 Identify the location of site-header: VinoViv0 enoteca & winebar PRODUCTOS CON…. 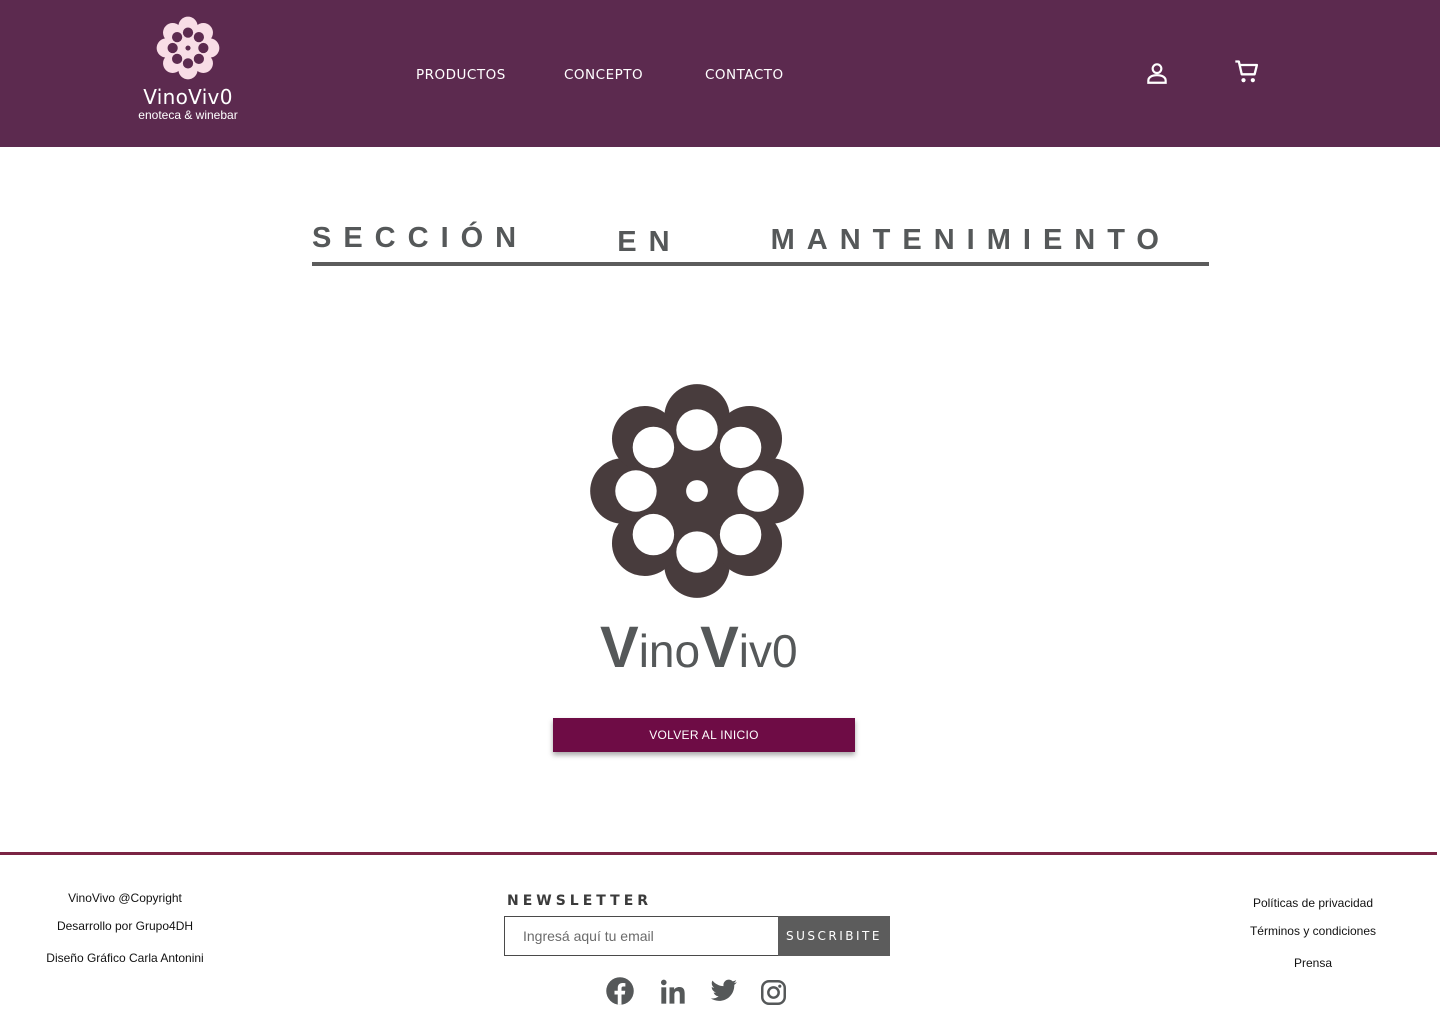
(720, 73).